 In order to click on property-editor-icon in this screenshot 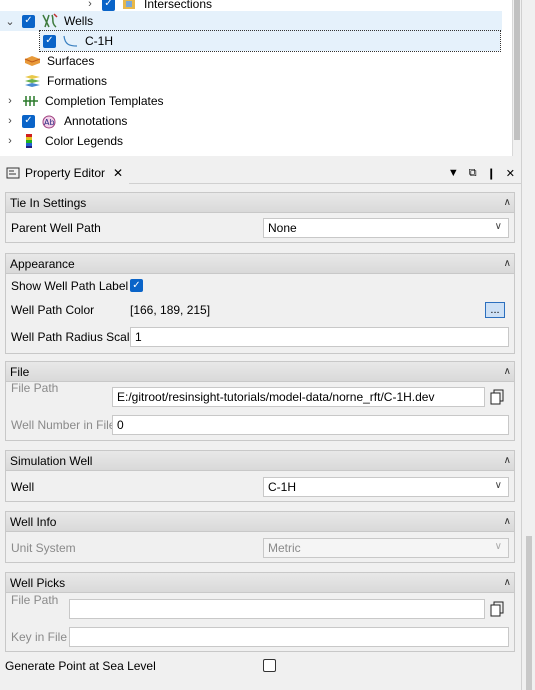, I will do `click(13, 172)`.